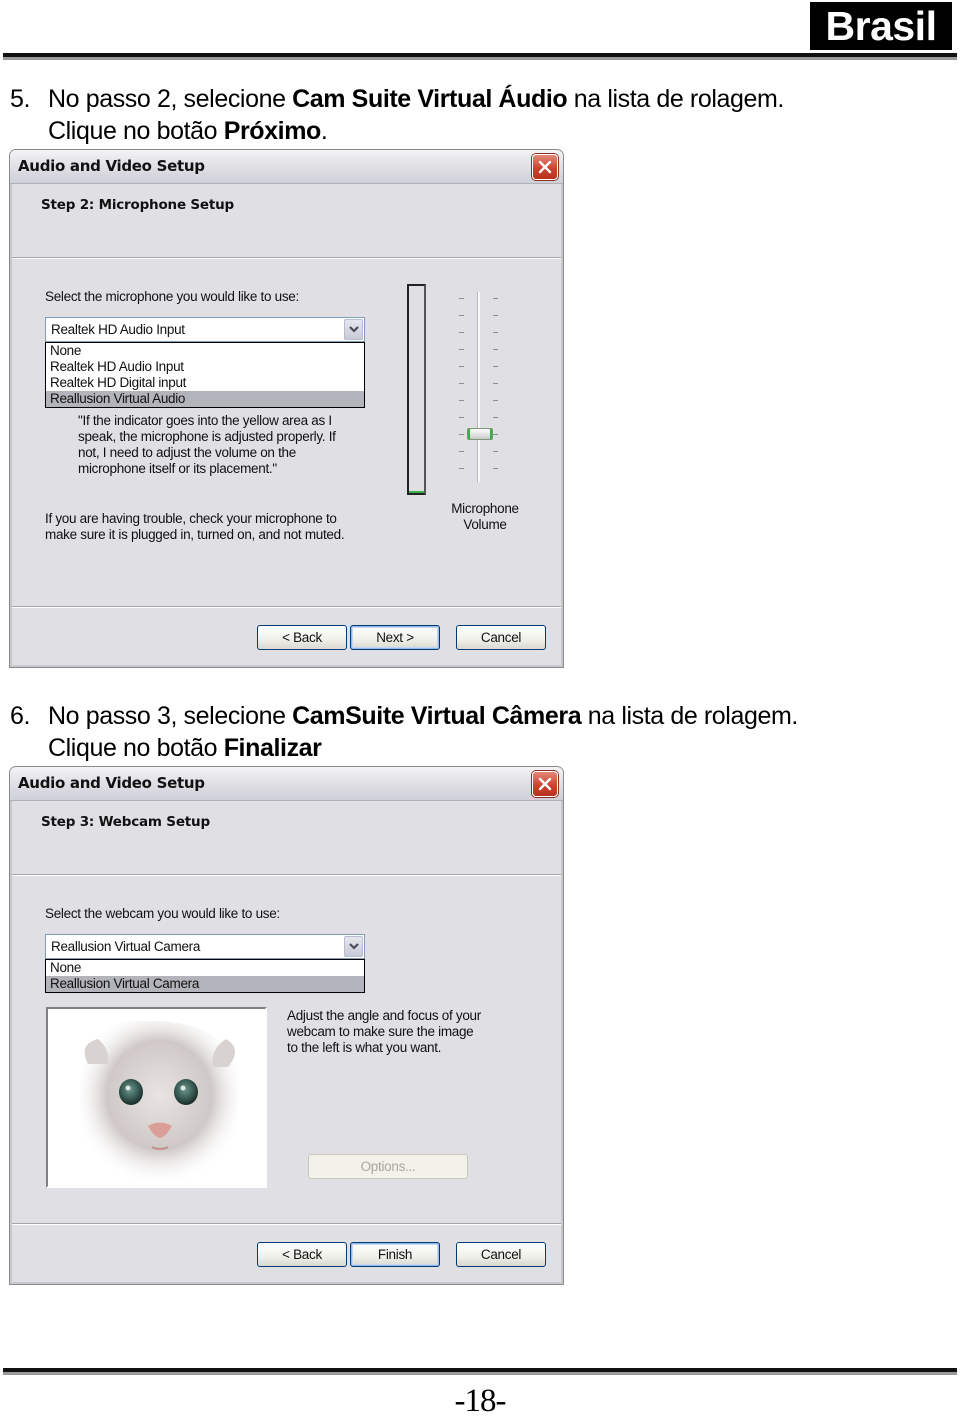 Image resolution: width=960 pixels, height=1416 pixels. I want to click on instruction-line-2: Clique no botão Finalizar, so click(404, 748).